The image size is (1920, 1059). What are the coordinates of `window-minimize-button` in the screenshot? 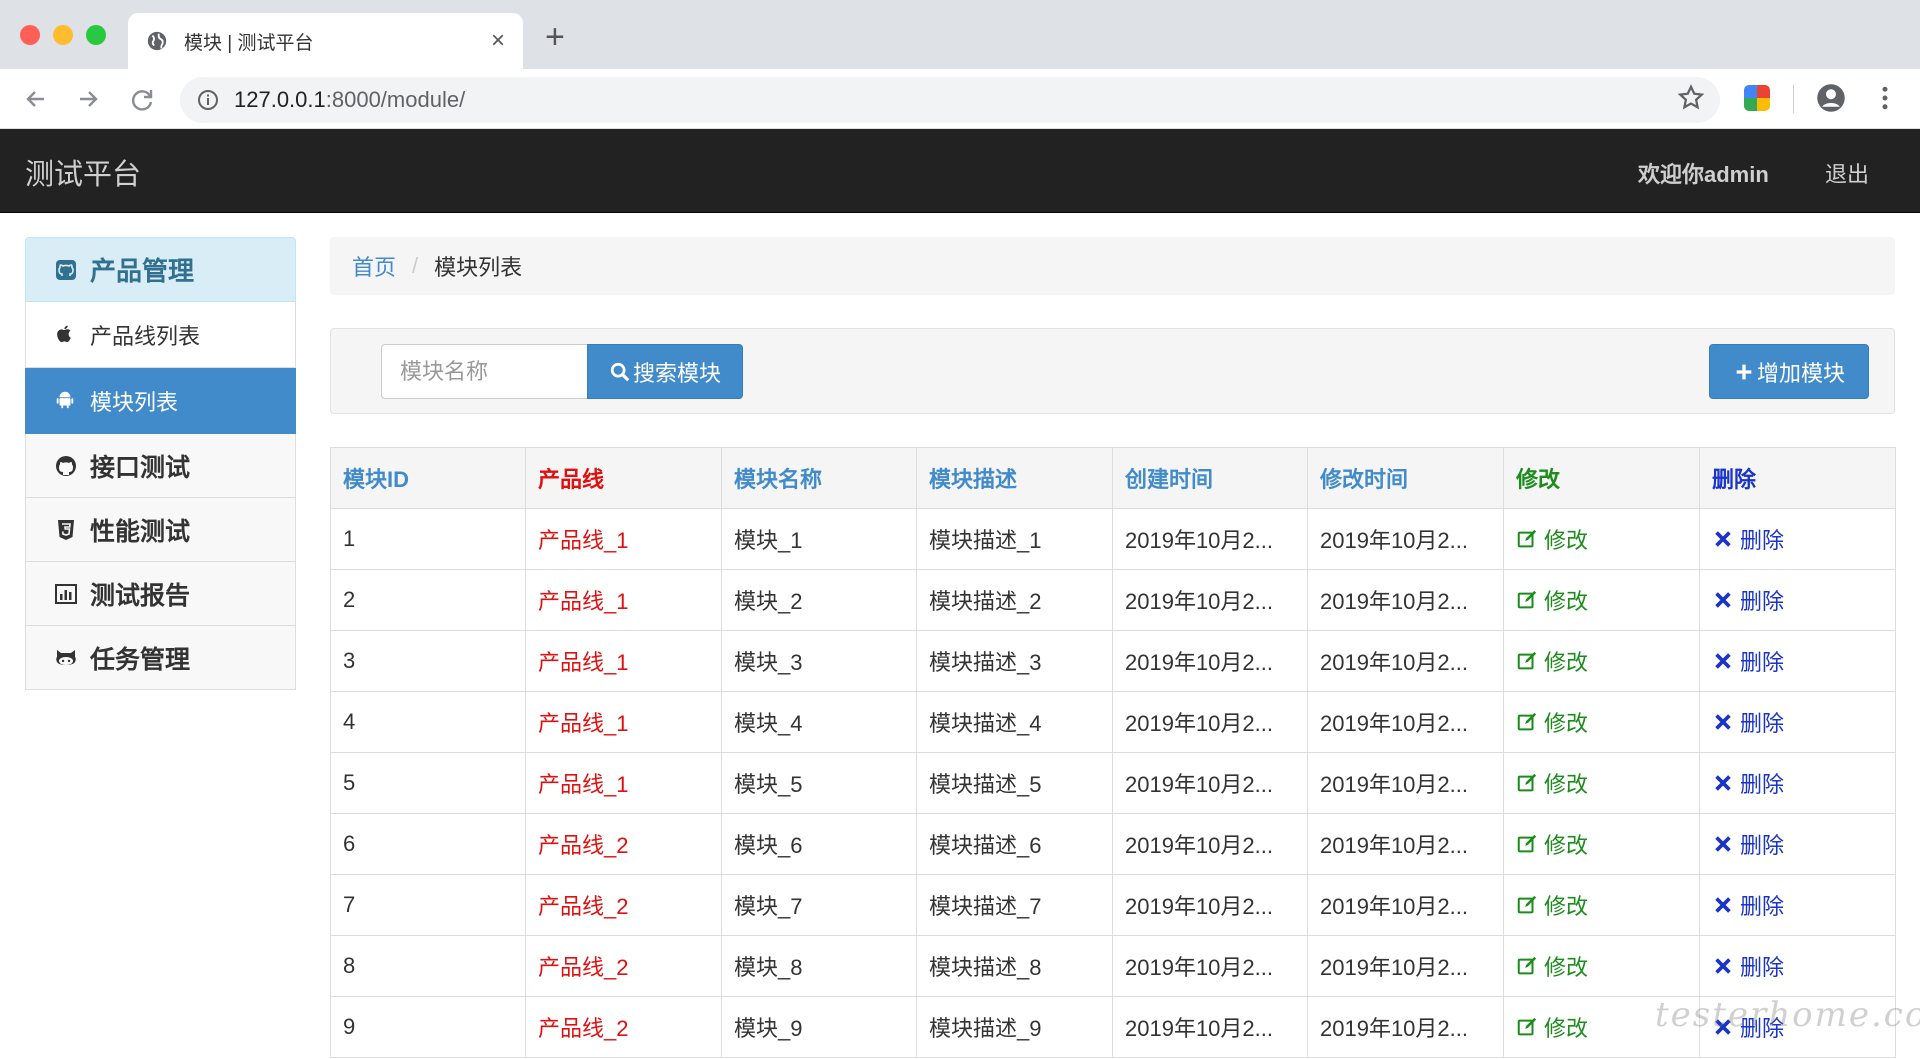 It's located at (63, 35).